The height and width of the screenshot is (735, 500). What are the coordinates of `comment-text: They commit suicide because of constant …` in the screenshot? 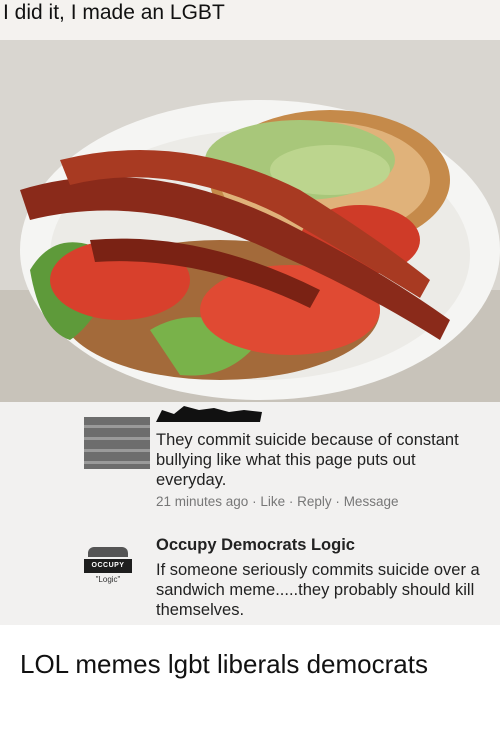 It's located at (307, 460).